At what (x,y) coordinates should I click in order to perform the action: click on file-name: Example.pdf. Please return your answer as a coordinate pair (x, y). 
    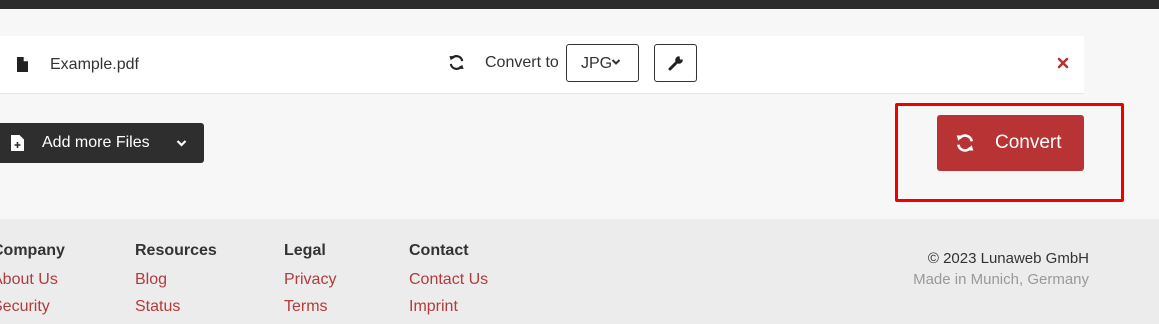
    Looking at the image, I should click on (94, 64).